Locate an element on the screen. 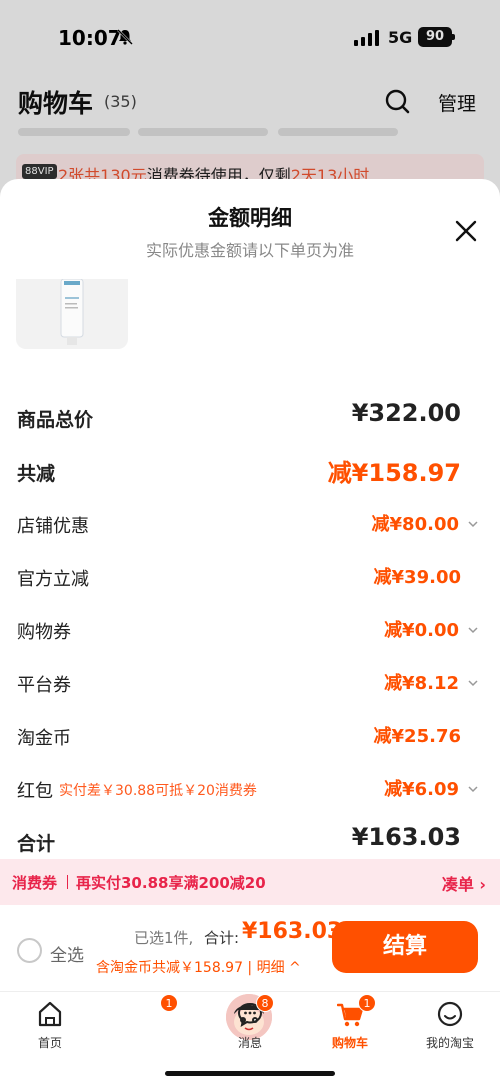 Image resolution: width=500 pixels, height=1085 pixels. detail-row-taobao-coins: 淘金币 减¥25.76 is located at coordinates (239, 737).